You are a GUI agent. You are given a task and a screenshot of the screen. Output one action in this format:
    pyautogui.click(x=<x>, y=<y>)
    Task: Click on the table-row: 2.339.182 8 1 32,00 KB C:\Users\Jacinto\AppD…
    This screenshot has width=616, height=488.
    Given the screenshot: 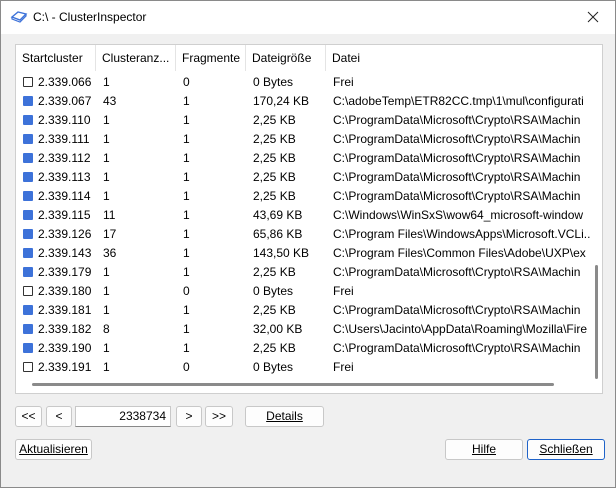 What is the action you would take?
    pyautogui.click(x=309, y=329)
    